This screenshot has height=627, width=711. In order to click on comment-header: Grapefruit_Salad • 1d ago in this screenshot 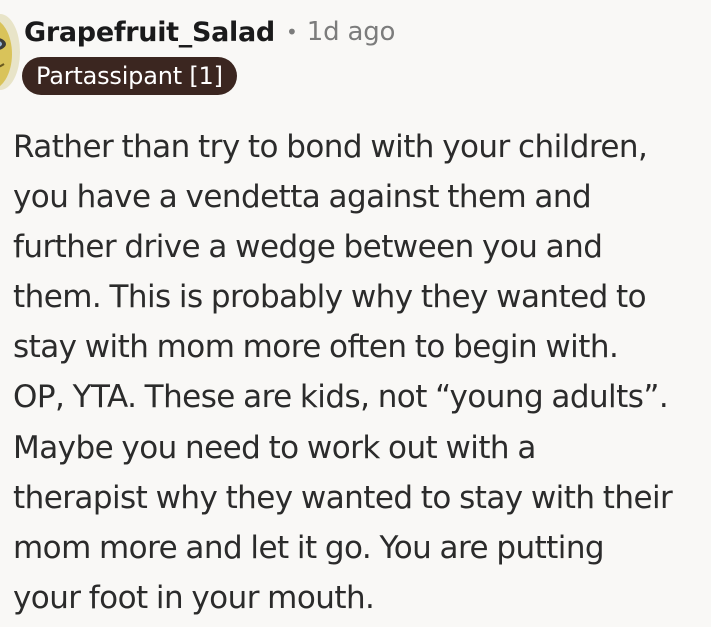, I will do `click(209, 32)`.